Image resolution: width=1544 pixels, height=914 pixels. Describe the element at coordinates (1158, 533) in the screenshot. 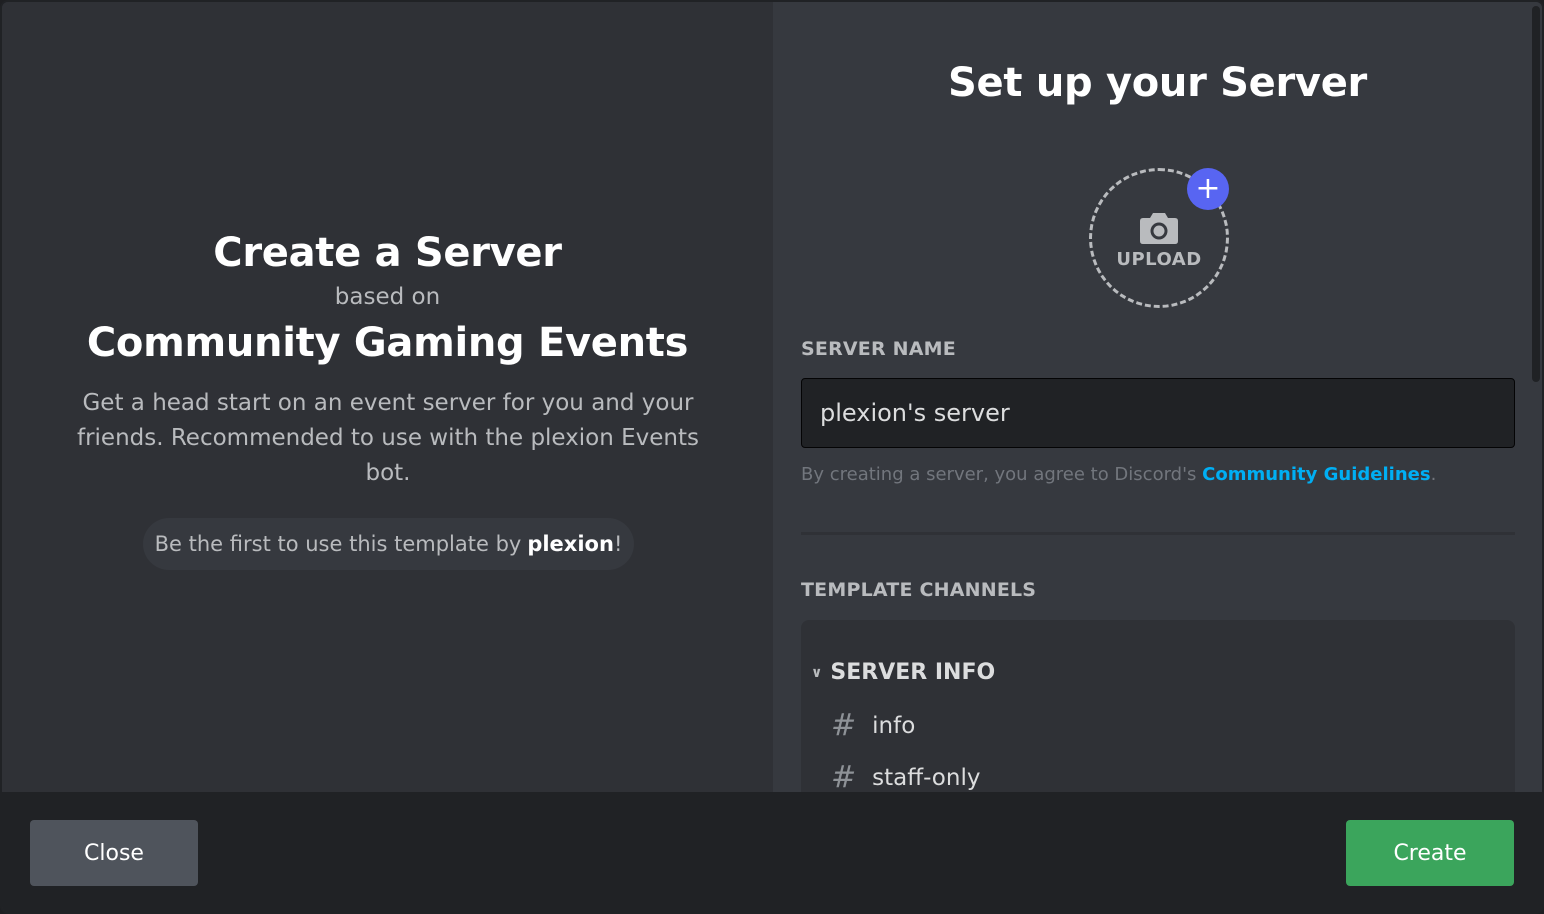

I see `divider` at that location.